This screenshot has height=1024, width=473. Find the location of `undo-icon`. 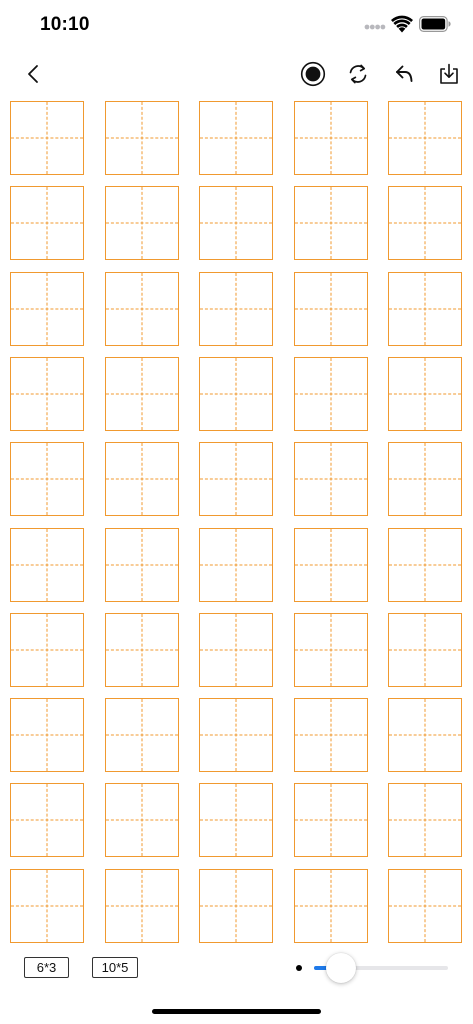

undo-icon is located at coordinates (404, 73).